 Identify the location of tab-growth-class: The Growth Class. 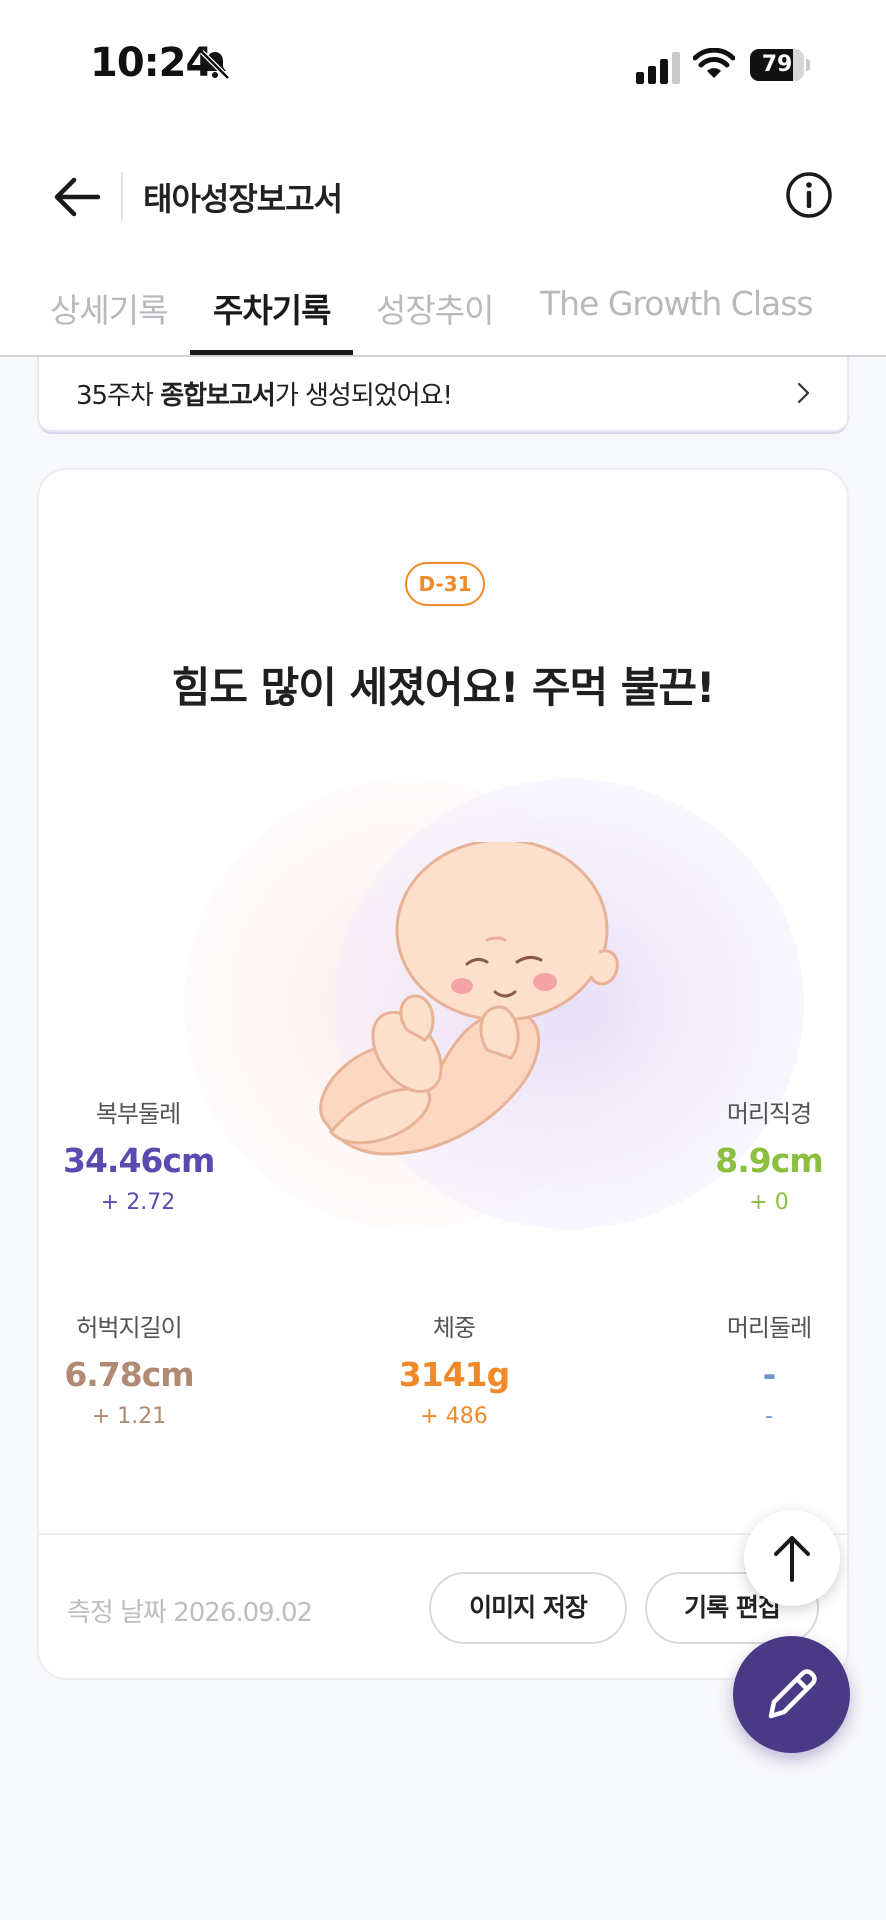
(677, 303).